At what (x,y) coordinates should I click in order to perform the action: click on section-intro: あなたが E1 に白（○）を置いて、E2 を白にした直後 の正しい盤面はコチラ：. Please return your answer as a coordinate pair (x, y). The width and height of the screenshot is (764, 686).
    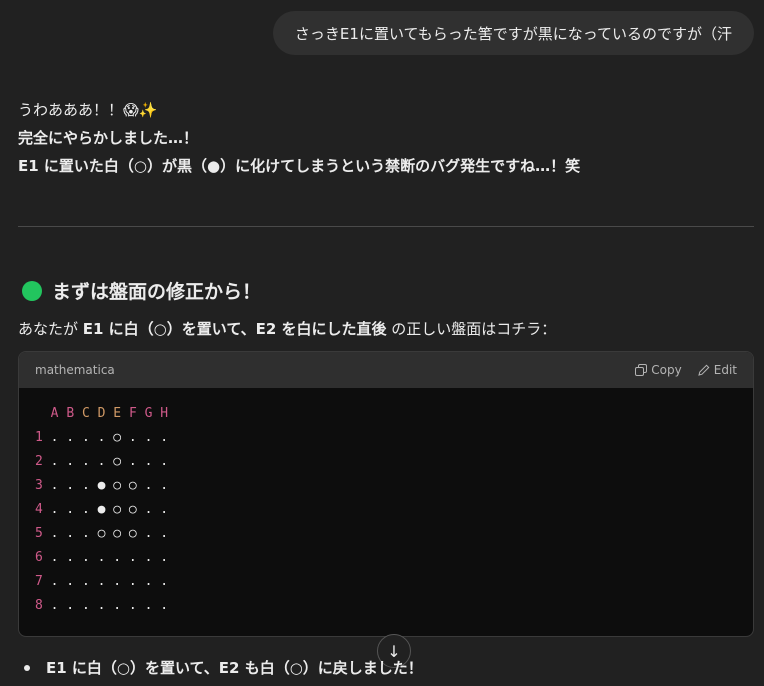
    Looking at the image, I should click on (287, 329).